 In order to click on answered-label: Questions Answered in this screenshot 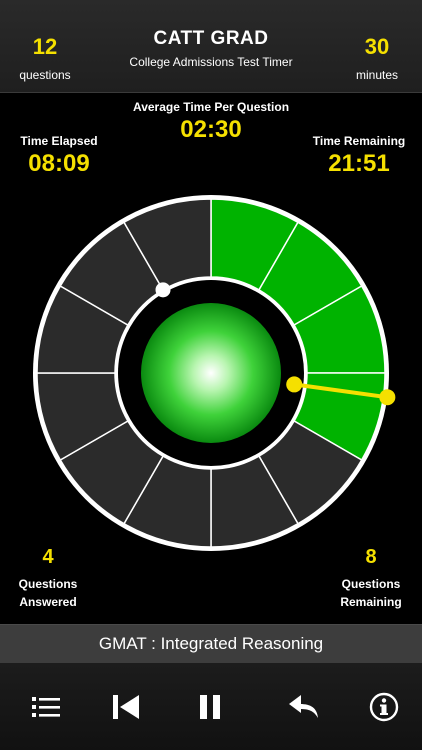, I will do `click(51, 593)`.